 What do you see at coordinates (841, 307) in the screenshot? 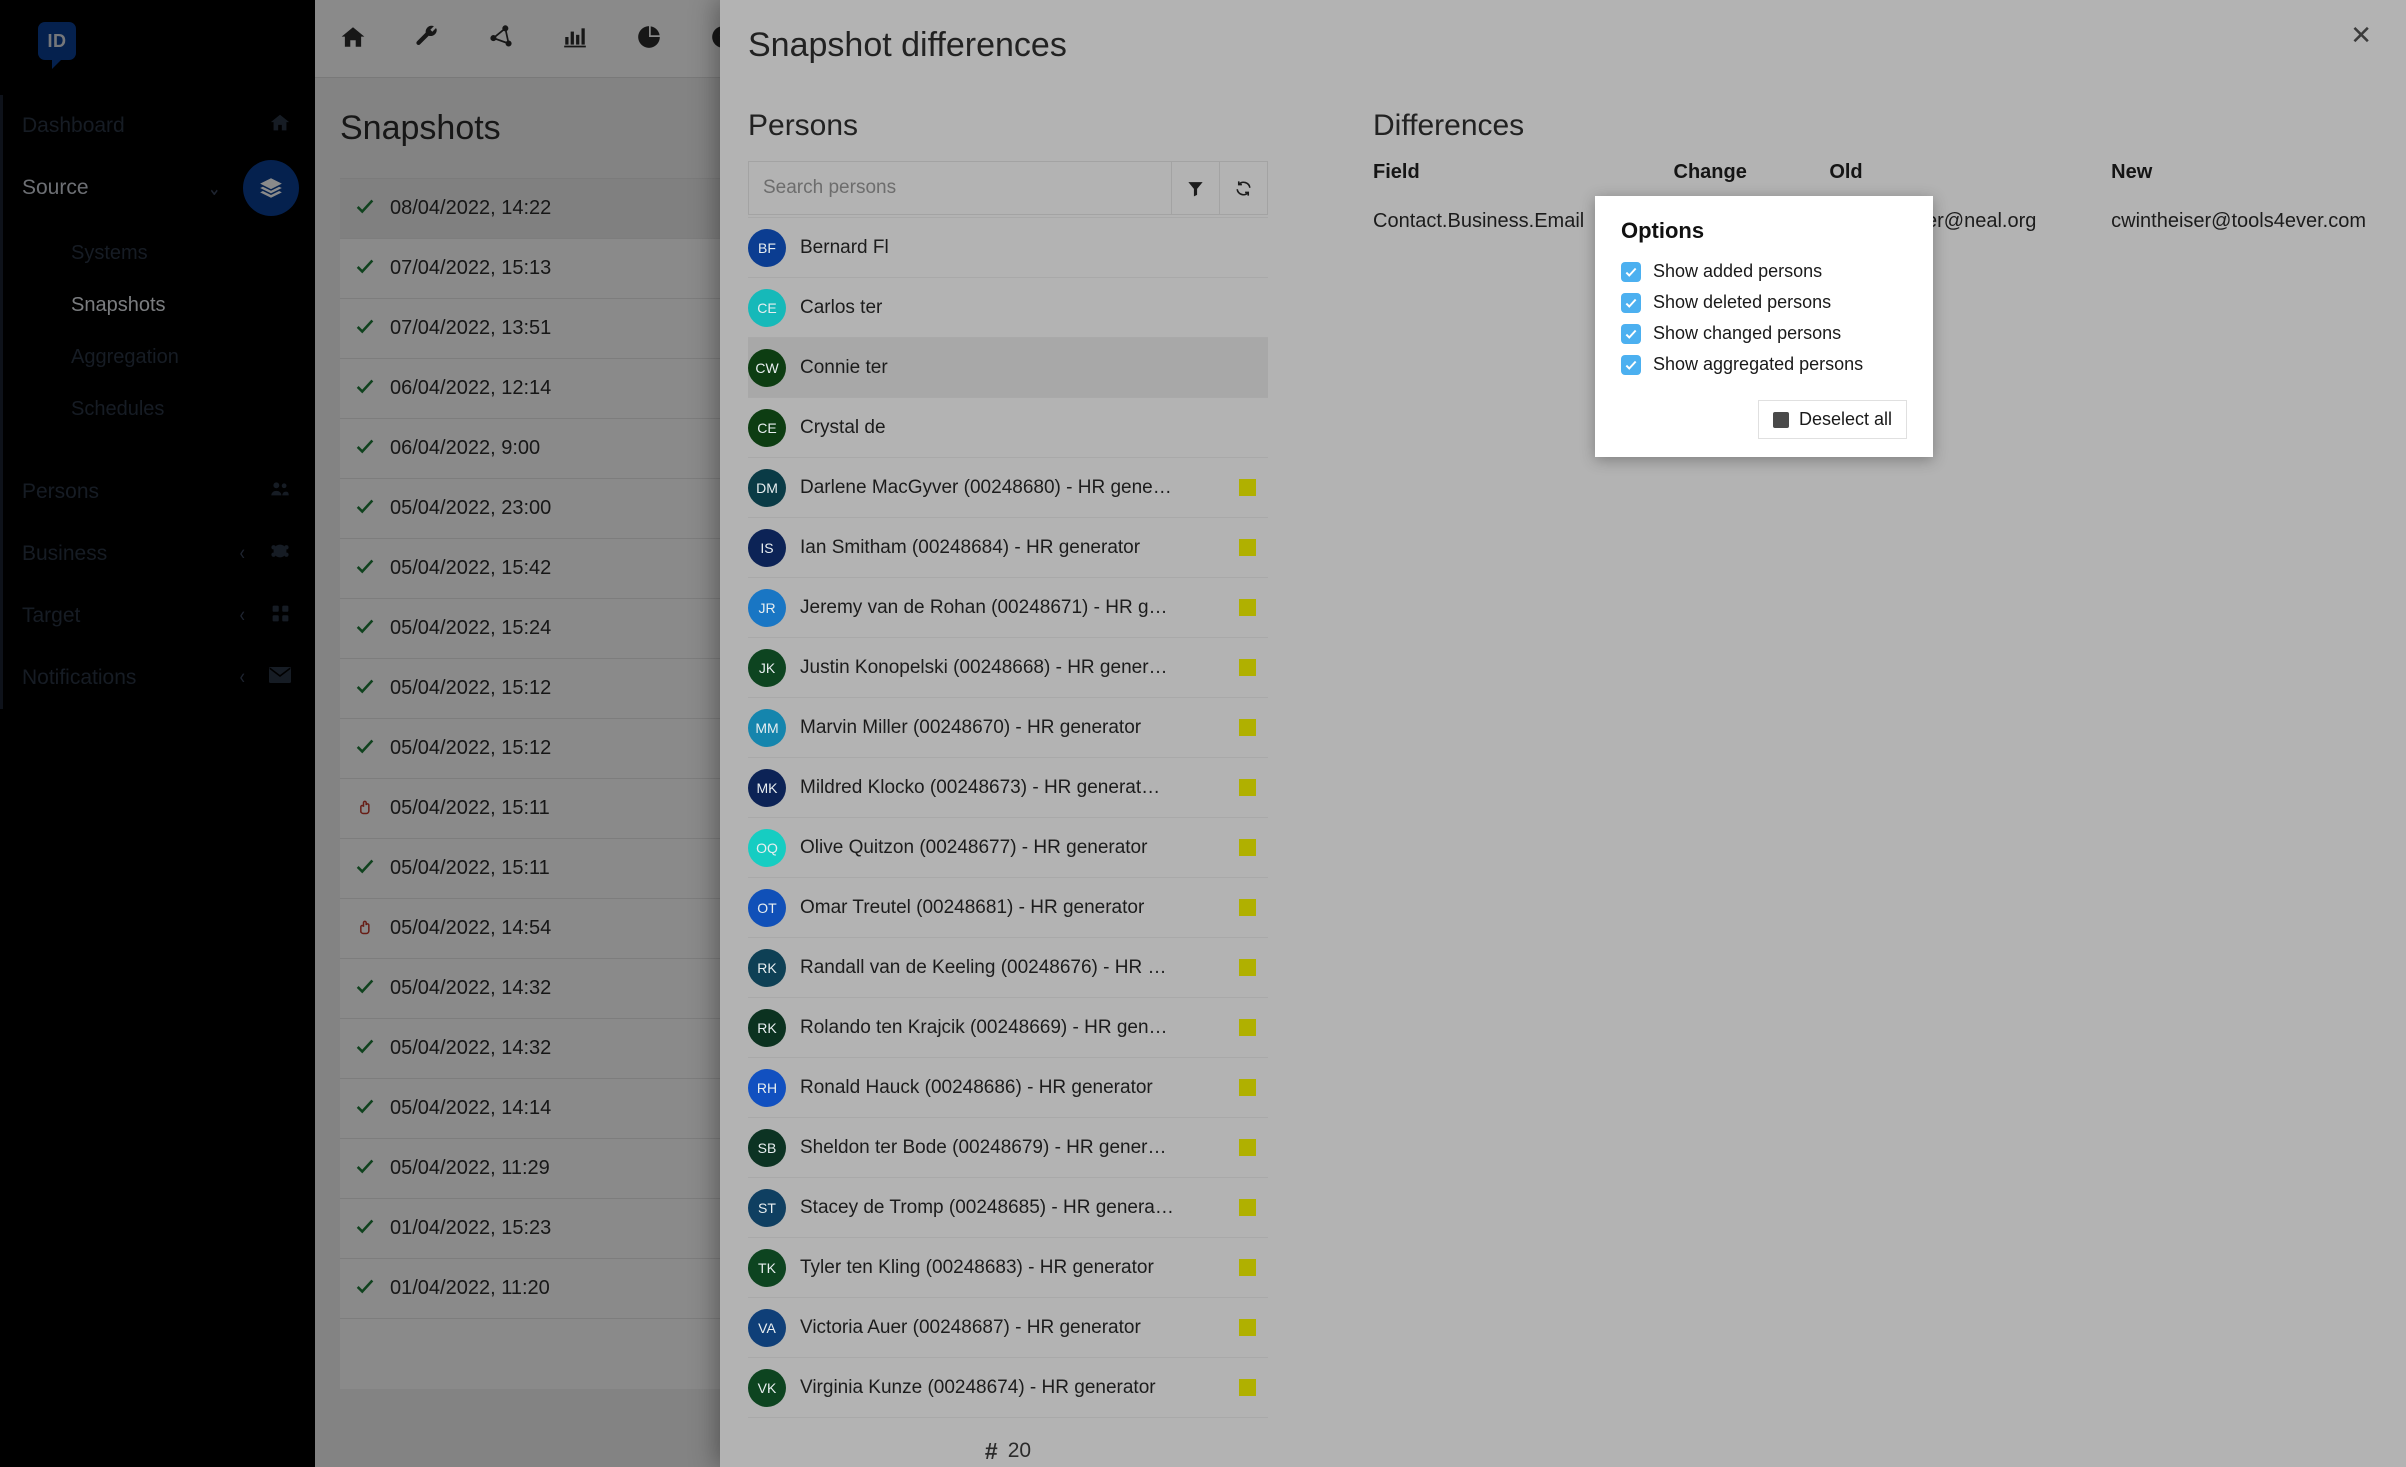
I see `person-name: Carlos ter` at bounding box center [841, 307].